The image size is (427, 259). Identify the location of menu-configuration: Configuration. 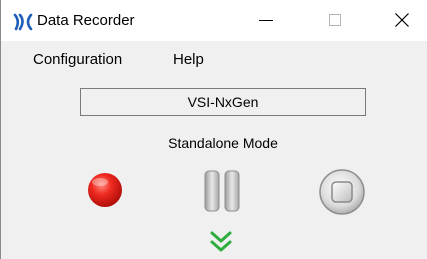
(77, 59).